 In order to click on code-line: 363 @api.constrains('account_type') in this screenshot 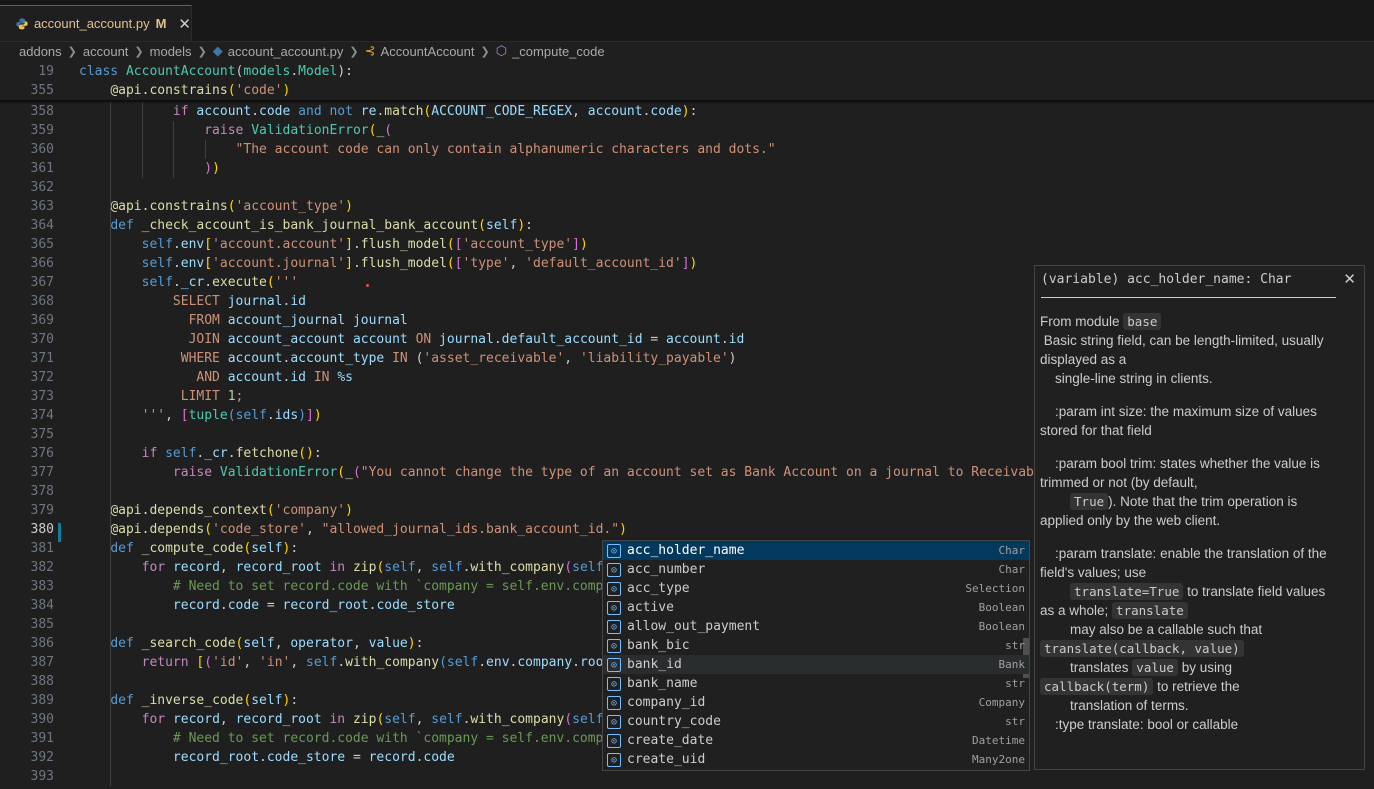, I will do `click(687, 206)`.